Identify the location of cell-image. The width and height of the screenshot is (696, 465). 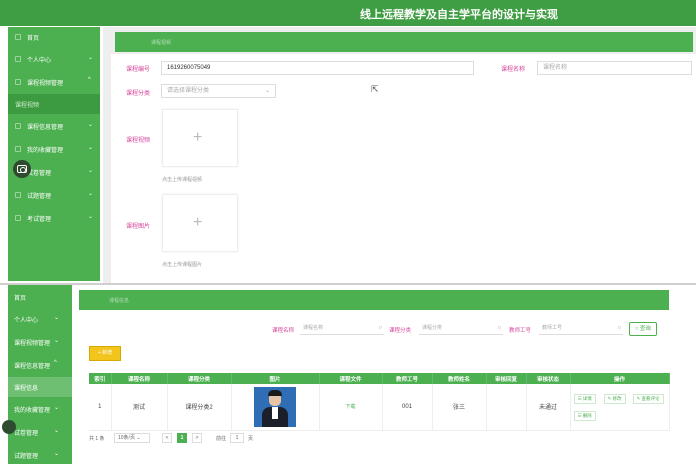
(275, 407).